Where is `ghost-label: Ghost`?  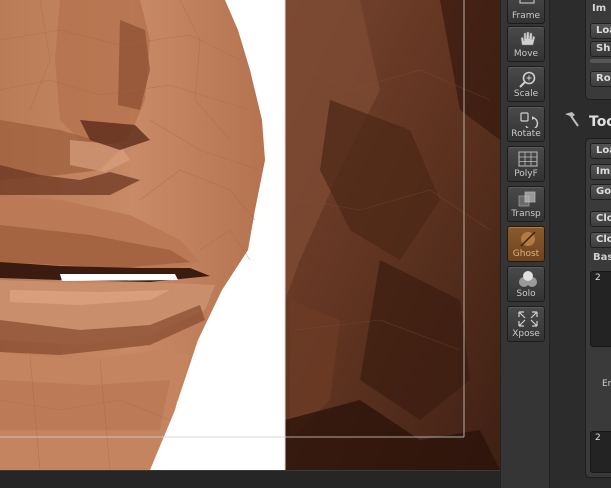
ghost-label: Ghost is located at coordinates (526, 254).